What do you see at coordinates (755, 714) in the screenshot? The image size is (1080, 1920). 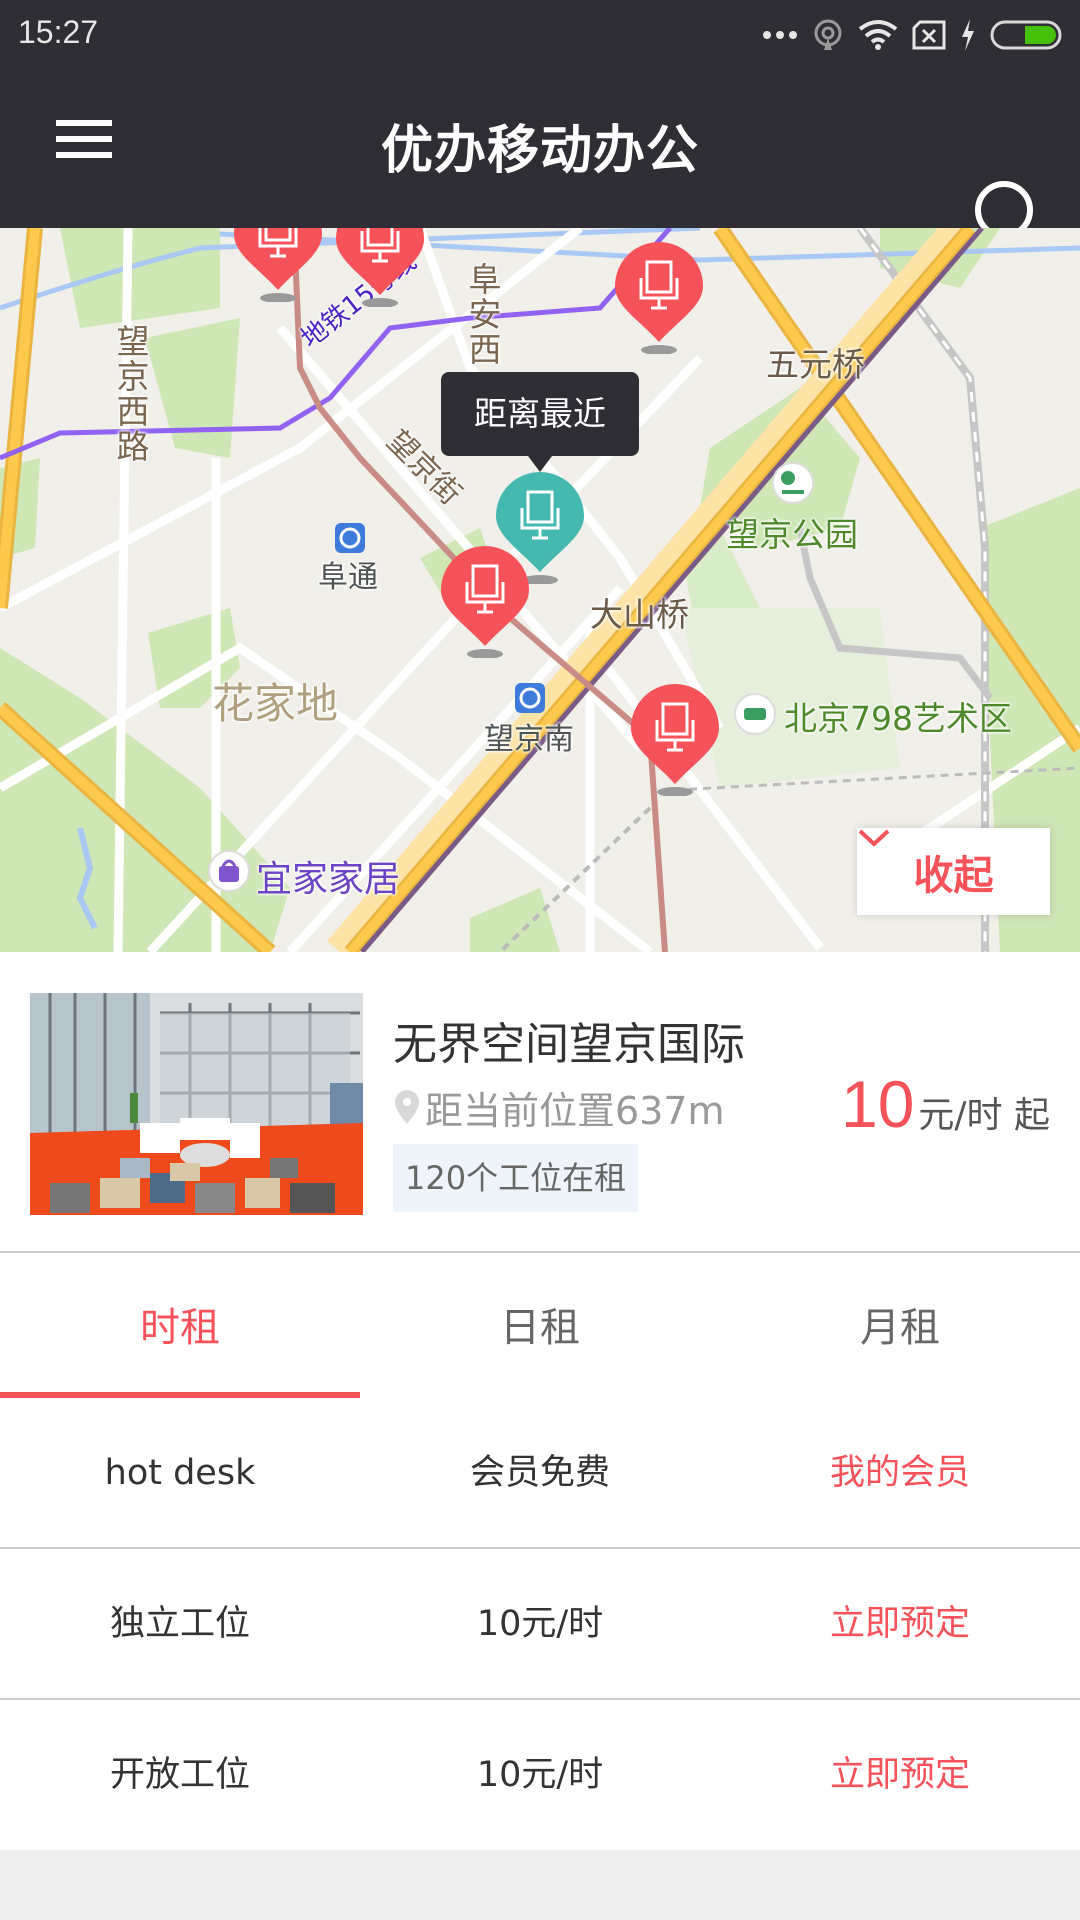 I see `landmark-poi-icon` at bounding box center [755, 714].